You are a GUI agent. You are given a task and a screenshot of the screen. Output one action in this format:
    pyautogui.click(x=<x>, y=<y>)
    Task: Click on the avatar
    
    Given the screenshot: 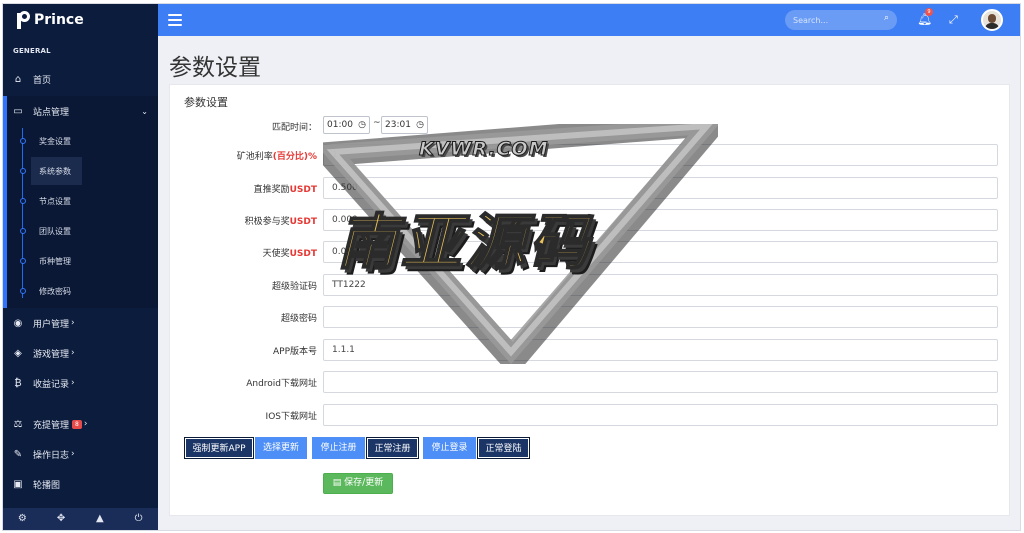 What is the action you would take?
    pyautogui.click(x=992, y=20)
    